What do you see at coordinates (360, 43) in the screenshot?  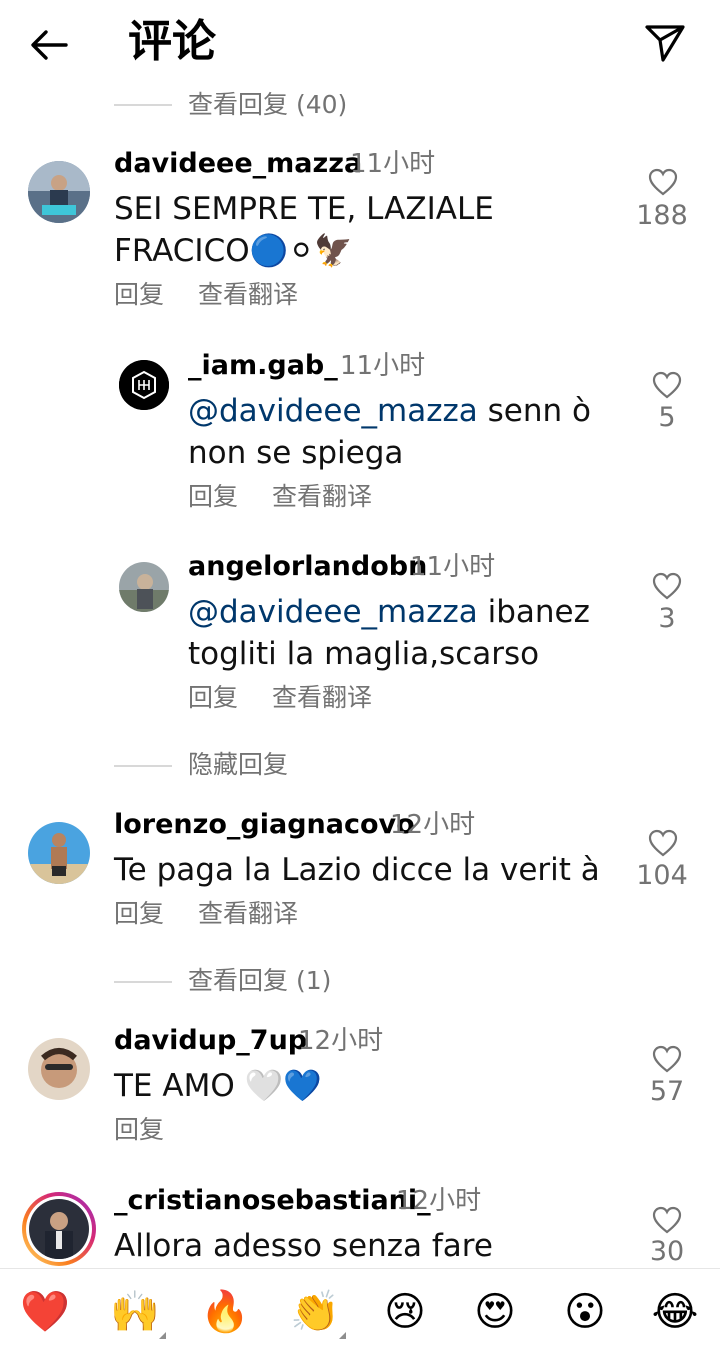 I see `header: 评论` at bounding box center [360, 43].